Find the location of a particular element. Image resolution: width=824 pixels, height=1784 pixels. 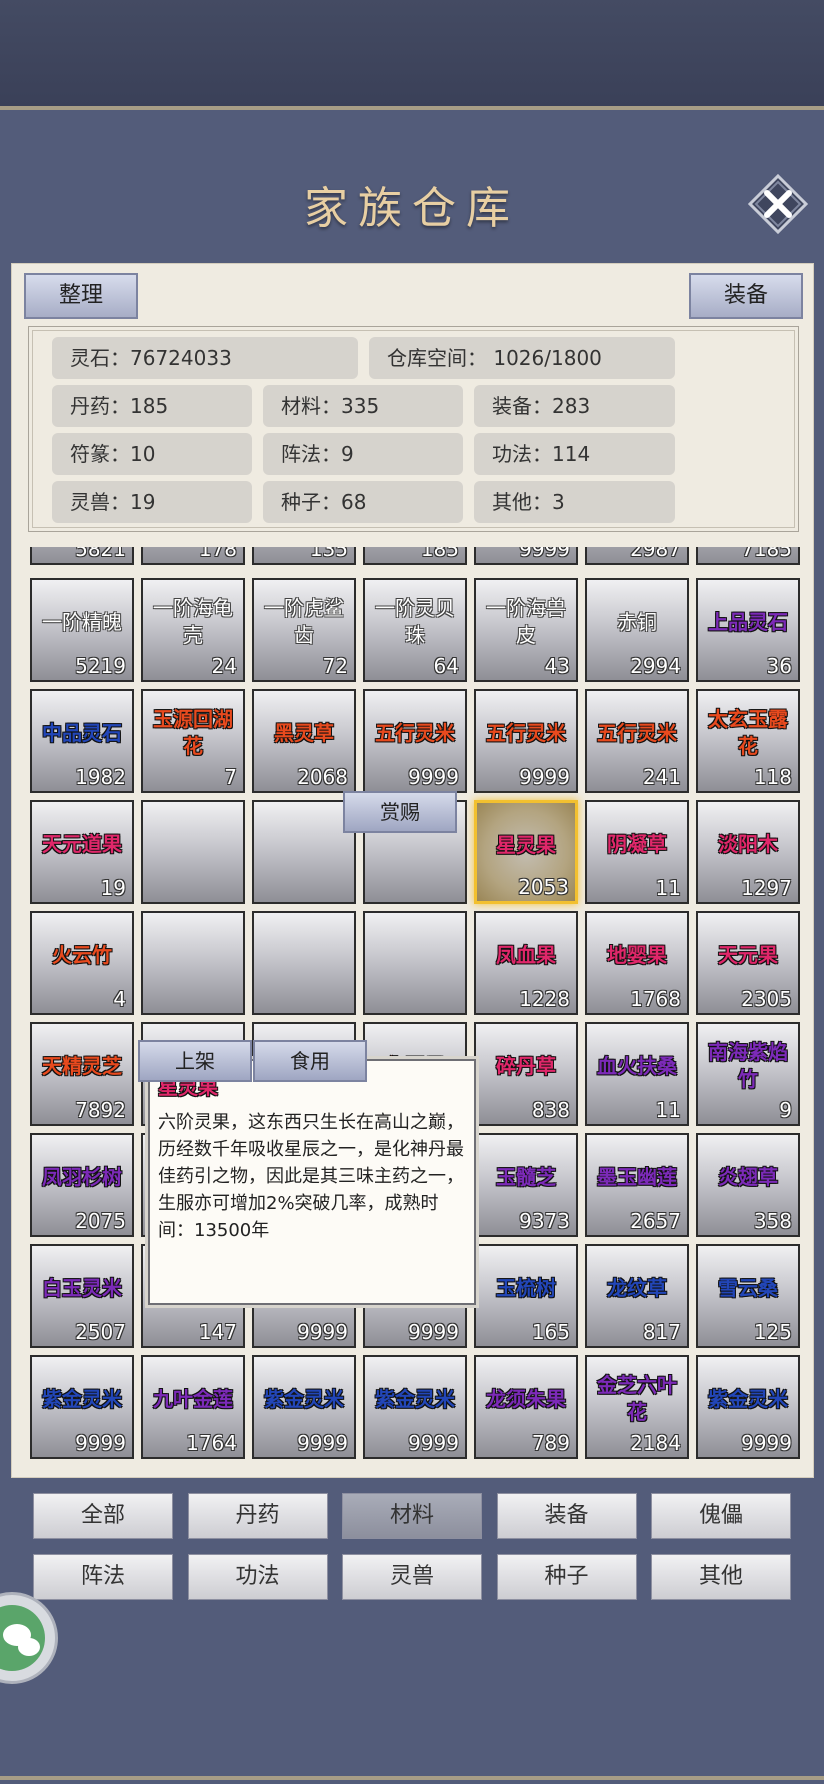

item-slot: 135 is located at coordinates (304, 556).